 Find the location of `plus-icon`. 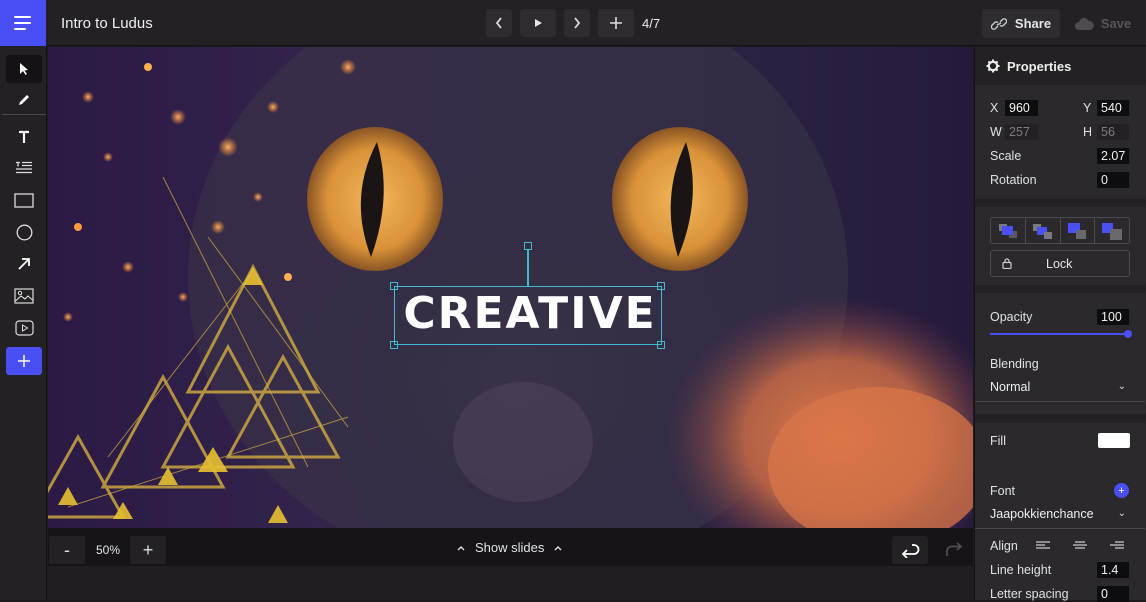

plus-icon is located at coordinates (616, 23).